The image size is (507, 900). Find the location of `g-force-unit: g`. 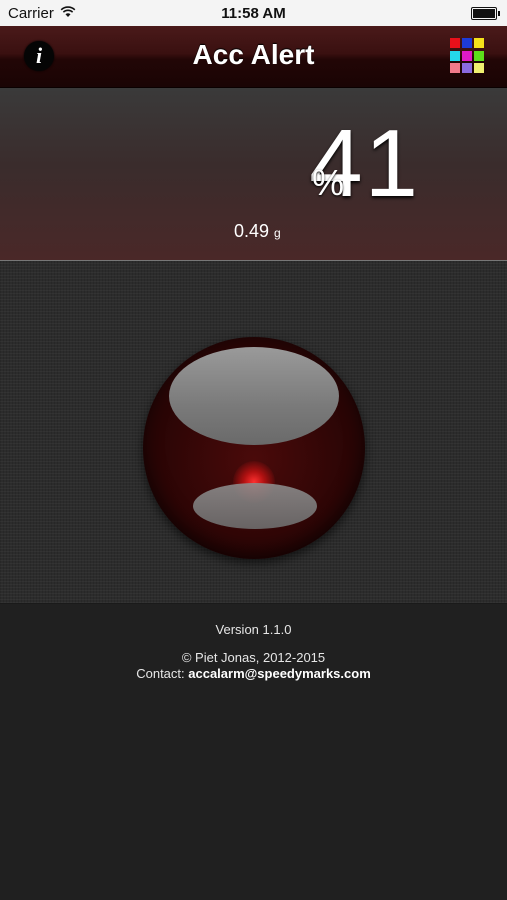

g-force-unit: g is located at coordinates (277, 233).